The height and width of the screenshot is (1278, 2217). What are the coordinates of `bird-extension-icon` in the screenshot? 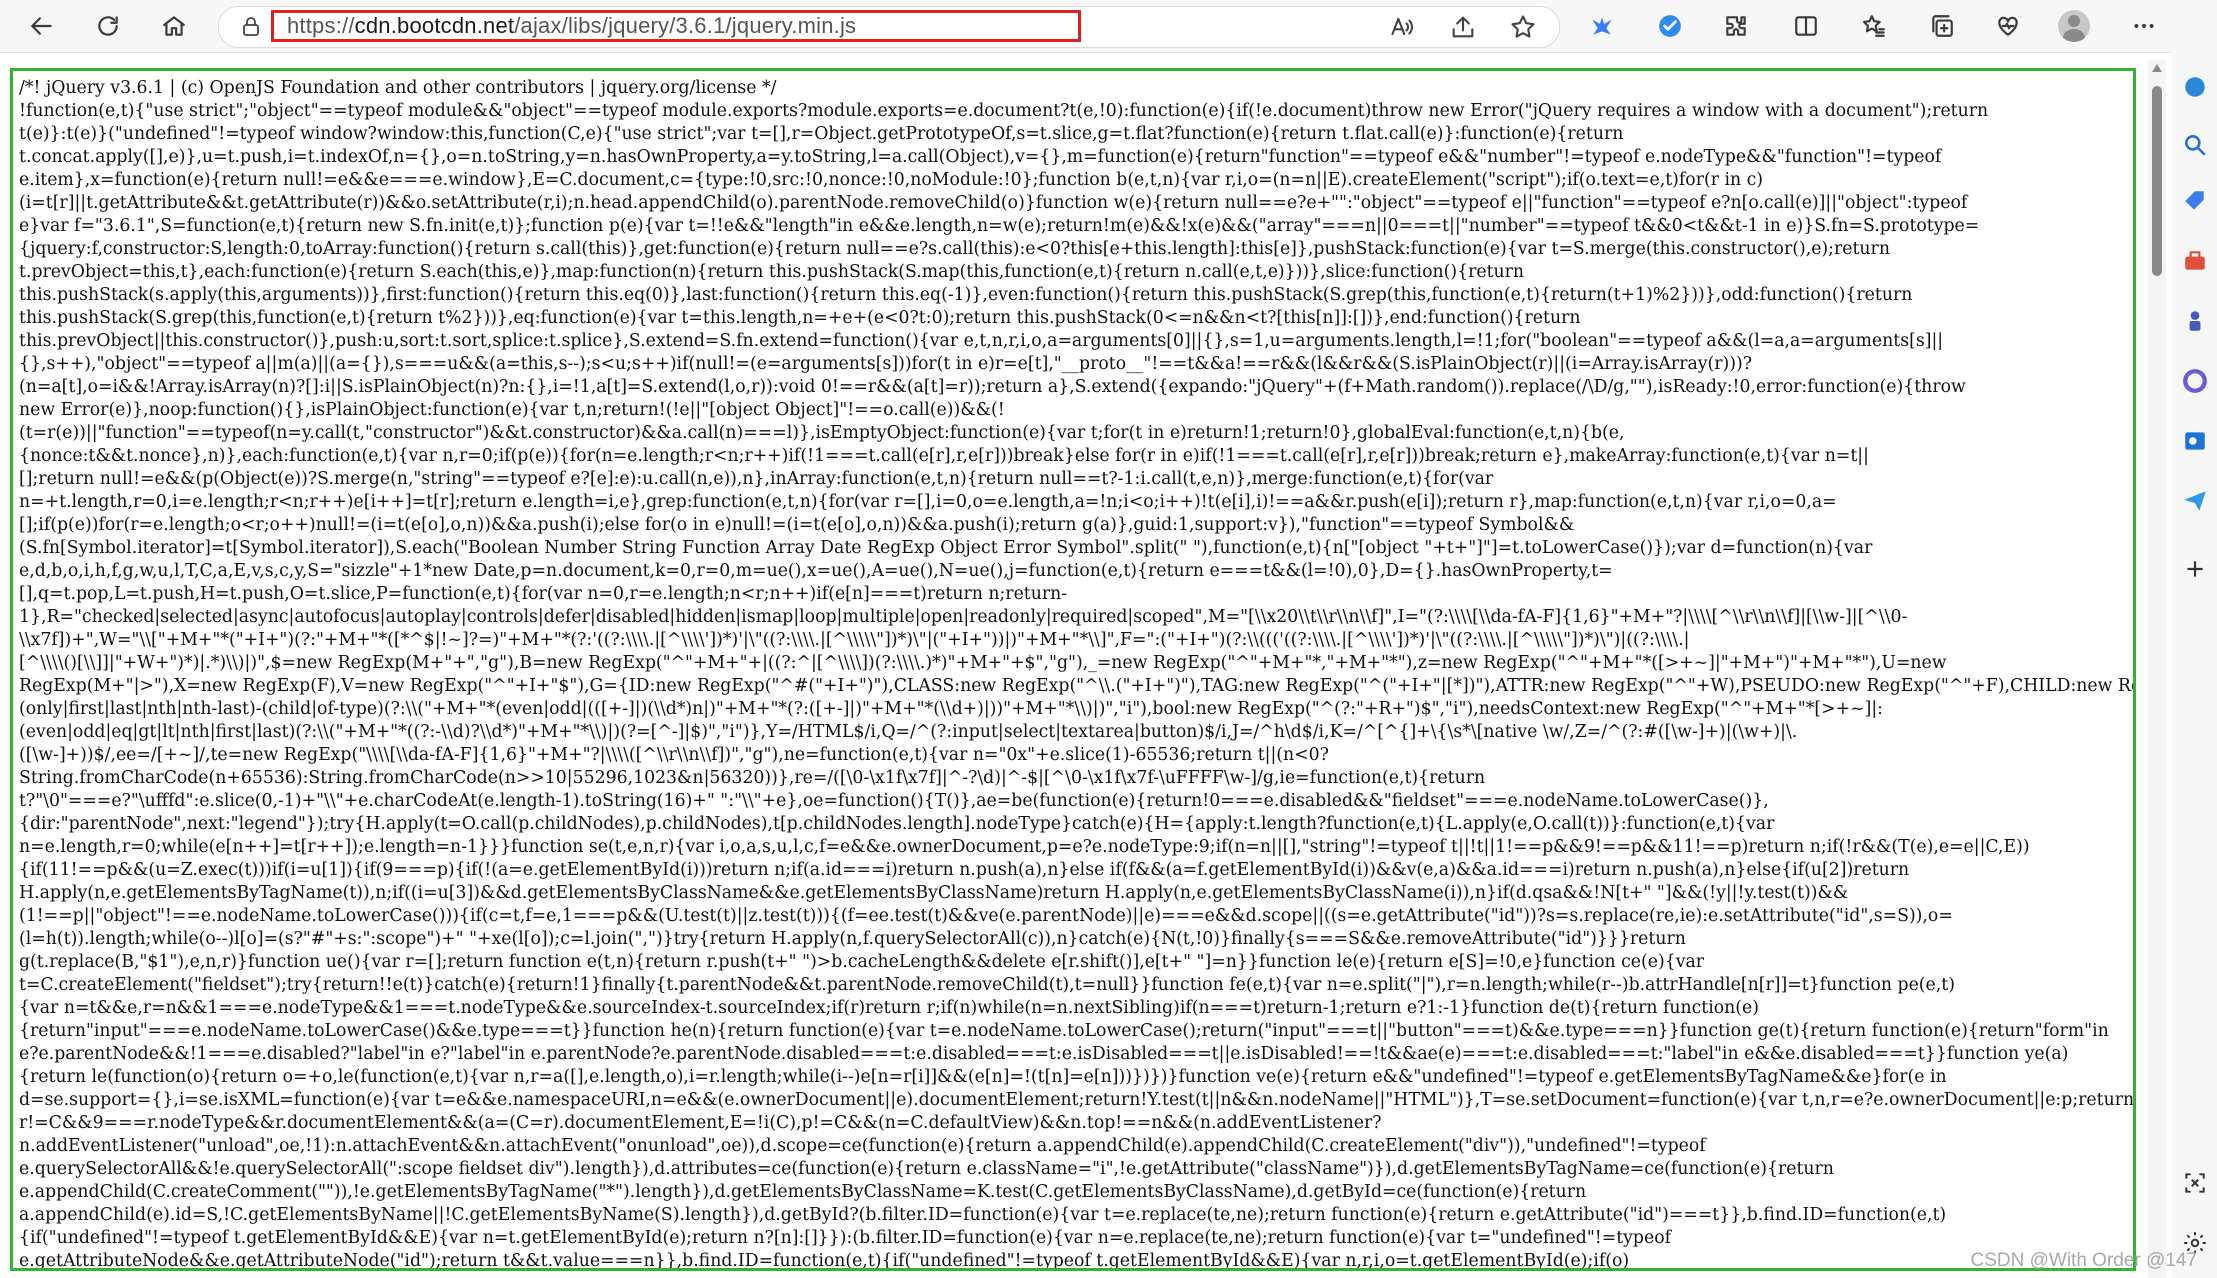 It's located at (1602, 26).